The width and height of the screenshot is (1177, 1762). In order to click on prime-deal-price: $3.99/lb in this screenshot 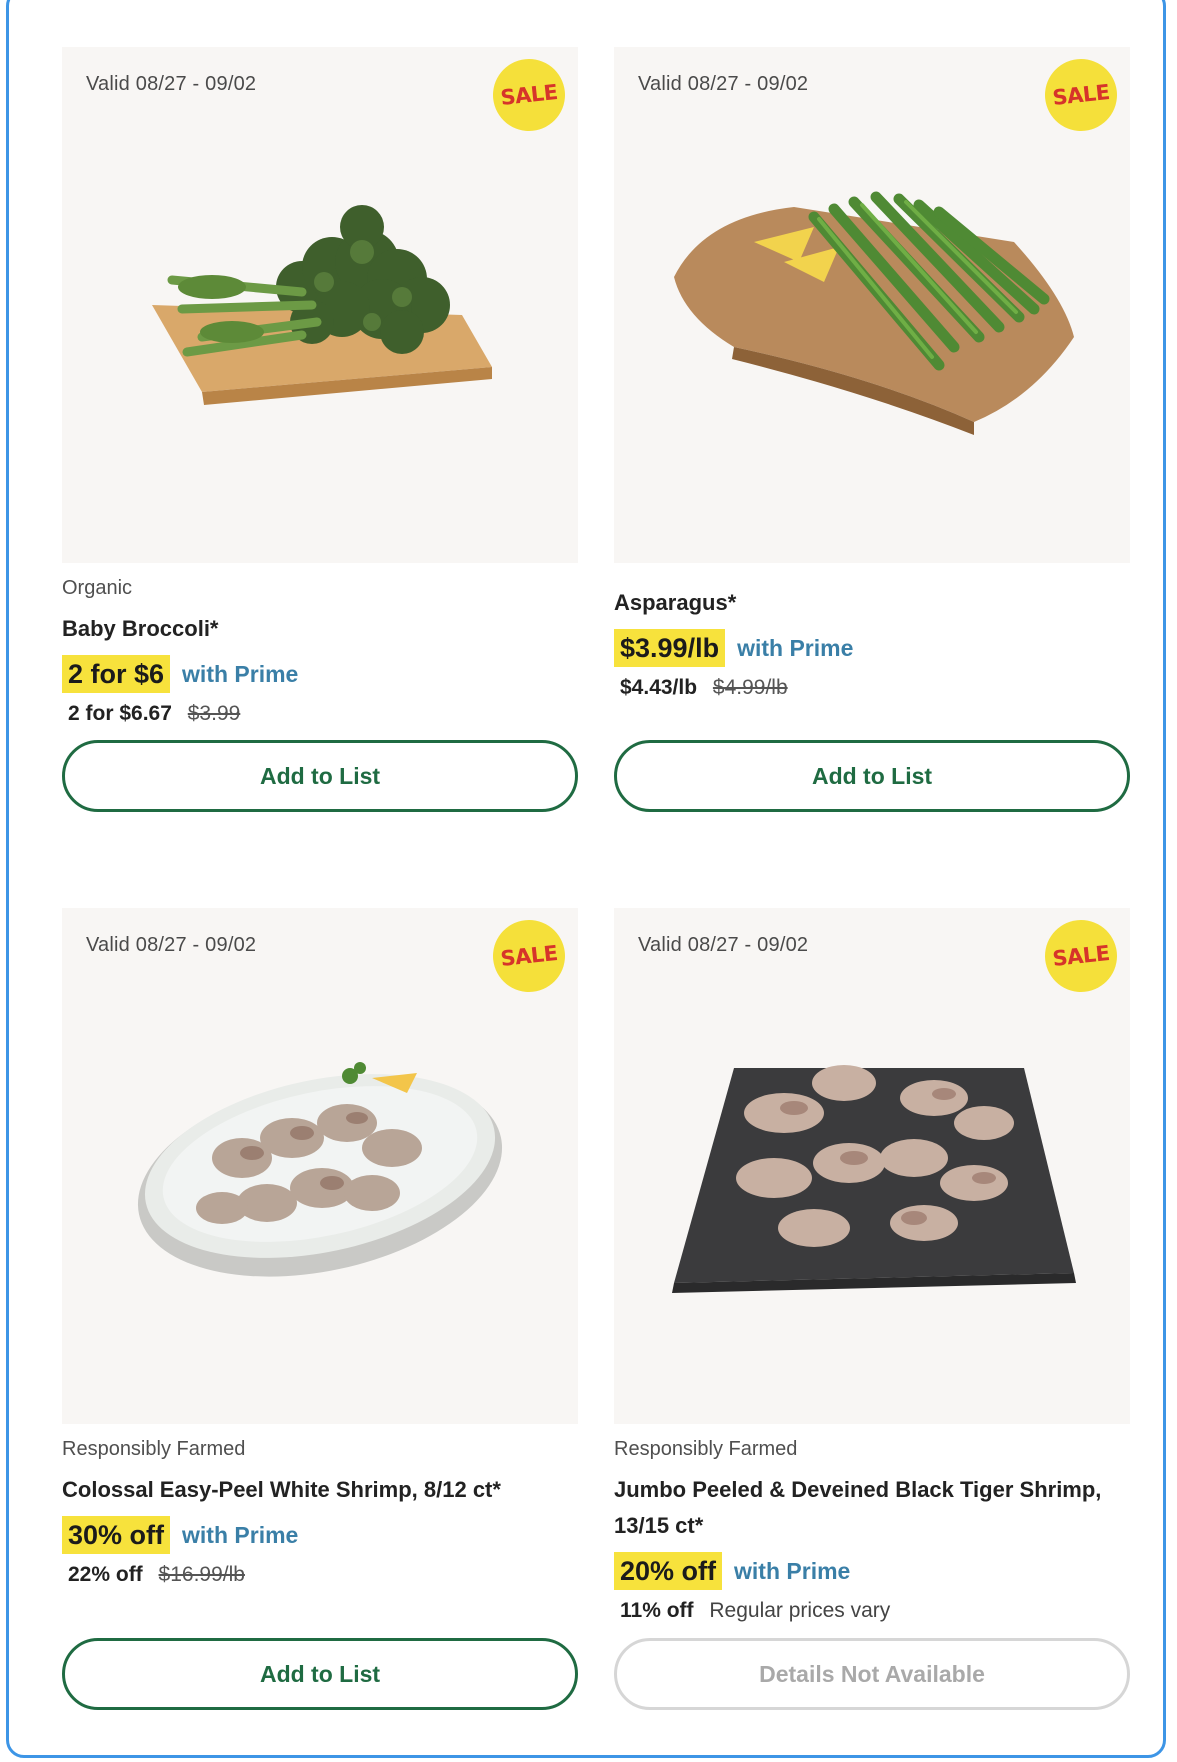, I will do `click(670, 648)`.